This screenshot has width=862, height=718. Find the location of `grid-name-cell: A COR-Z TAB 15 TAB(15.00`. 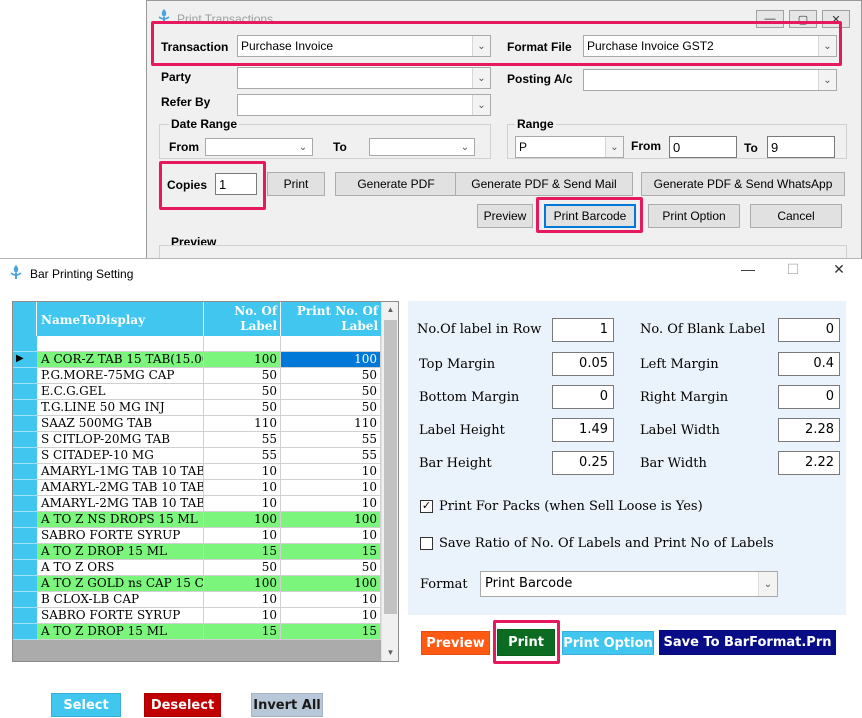

grid-name-cell: A COR-Z TAB 15 TAB(15.00 is located at coordinates (120, 360).